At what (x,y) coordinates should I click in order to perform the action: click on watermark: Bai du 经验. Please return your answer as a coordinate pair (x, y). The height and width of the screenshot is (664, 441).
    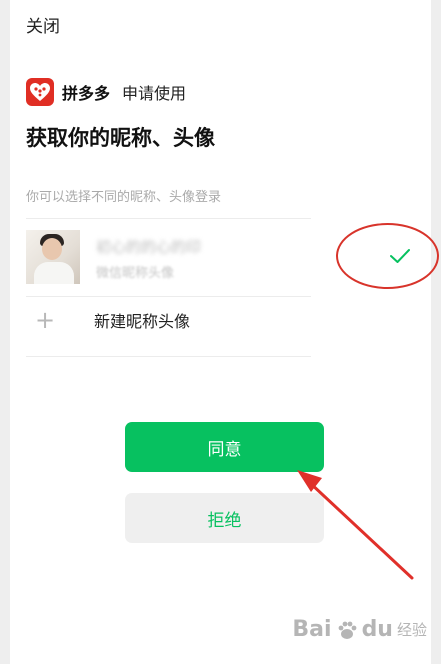
    Looking at the image, I should click on (359, 629).